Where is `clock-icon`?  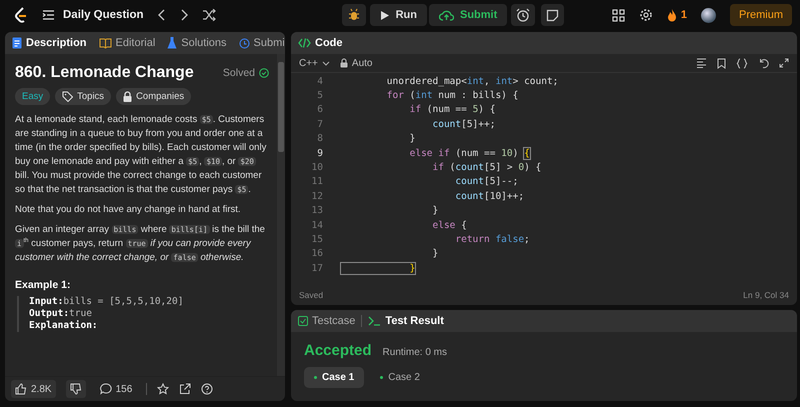 clock-icon is located at coordinates (244, 43).